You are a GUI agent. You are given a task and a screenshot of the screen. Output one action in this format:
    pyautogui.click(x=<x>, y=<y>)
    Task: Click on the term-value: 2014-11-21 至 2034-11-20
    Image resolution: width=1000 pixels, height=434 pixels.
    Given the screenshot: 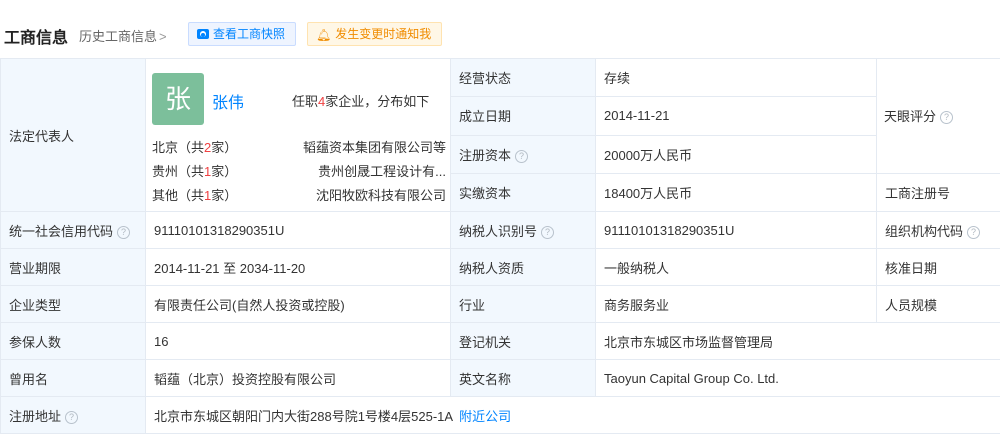 What is the action you would take?
    pyautogui.click(x=298, y=267)
    